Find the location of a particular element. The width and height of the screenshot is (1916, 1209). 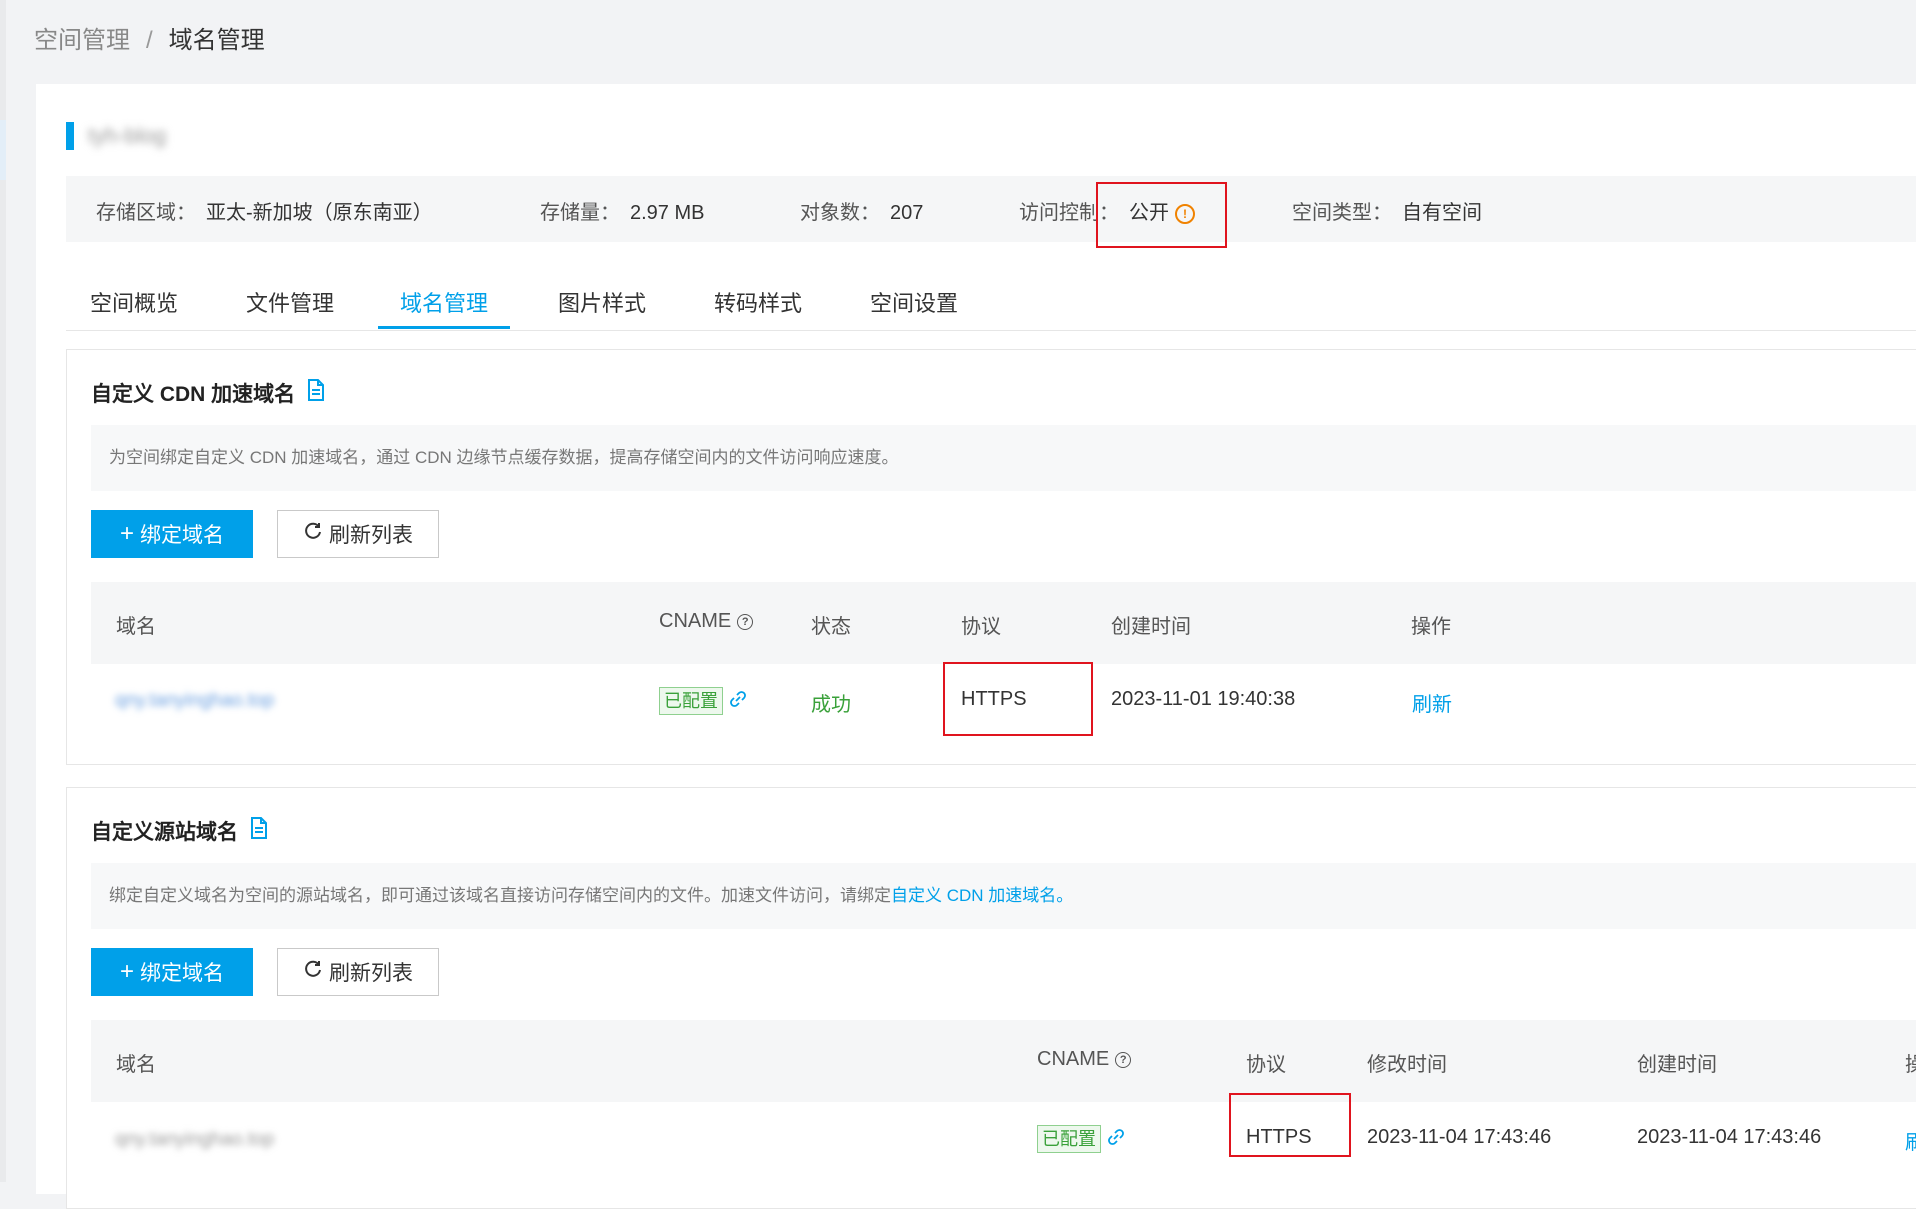

region-info: 存储区域： 亚太-新加坡（原东南亚） is located at coordinates (264, 210).